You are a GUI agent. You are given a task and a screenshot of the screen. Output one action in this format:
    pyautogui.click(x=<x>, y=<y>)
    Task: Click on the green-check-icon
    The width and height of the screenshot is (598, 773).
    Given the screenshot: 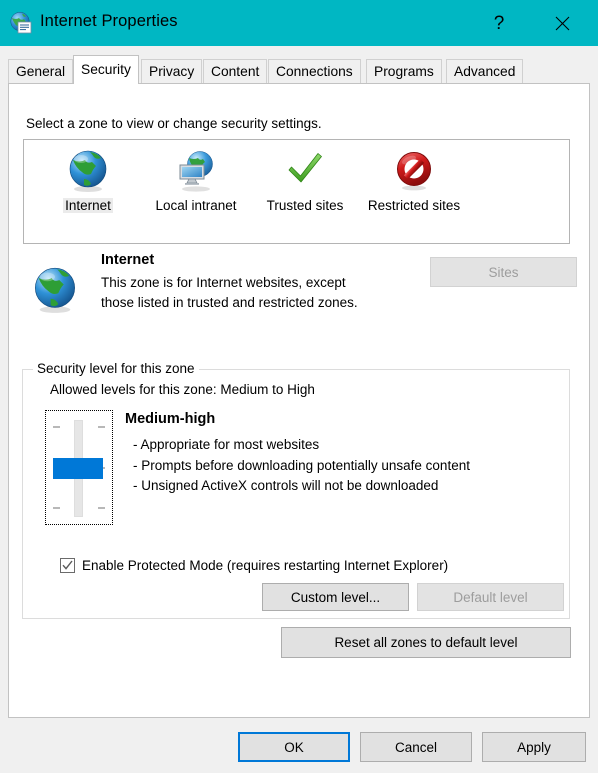 What is the action you would take?
    pyautogui.click(x=305, y=171)
    